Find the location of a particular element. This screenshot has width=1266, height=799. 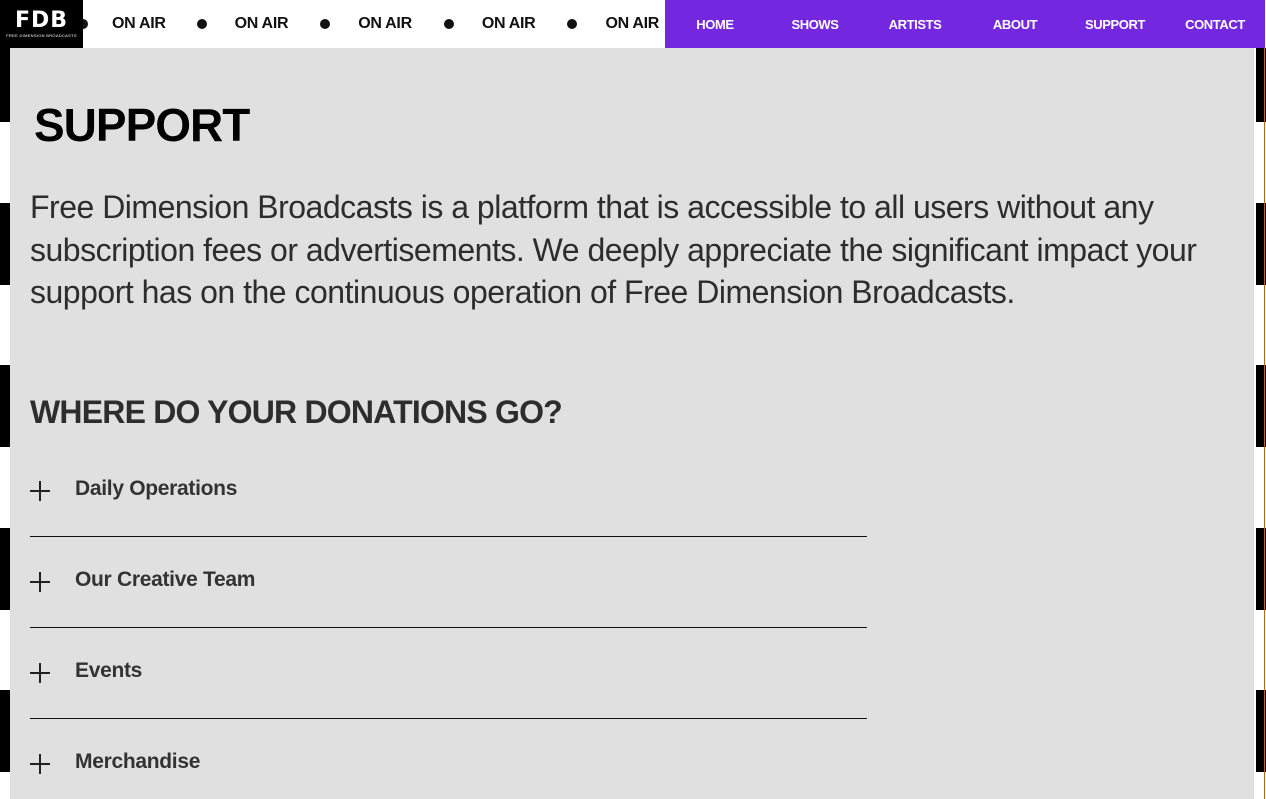

logo: FDB FREE DIMENSION BROADCASTS is located at coordinates (41, 24).